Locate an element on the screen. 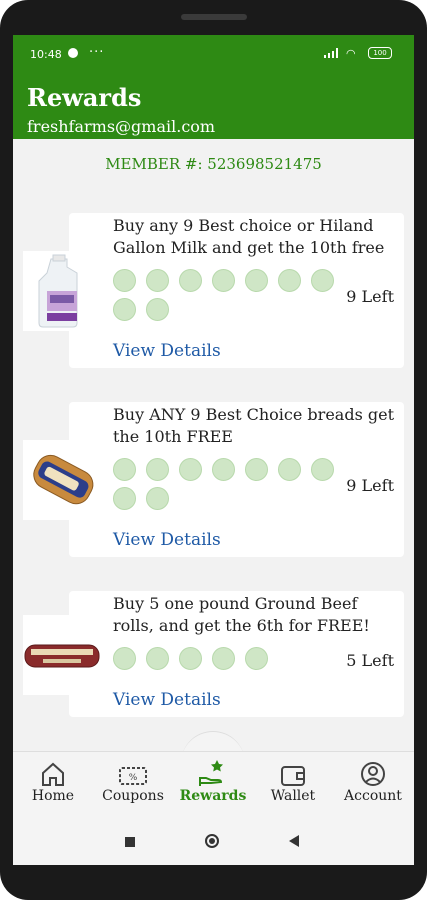  nav-wallet: Wallet is located at coordinates (293, 779).